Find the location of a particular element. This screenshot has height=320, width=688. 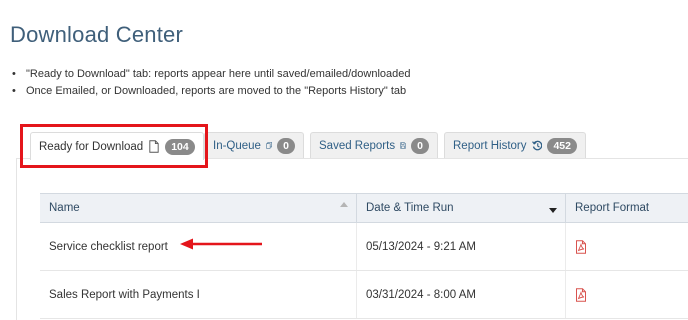

column-header-format: Report Format is located at coordinates (627, 208).